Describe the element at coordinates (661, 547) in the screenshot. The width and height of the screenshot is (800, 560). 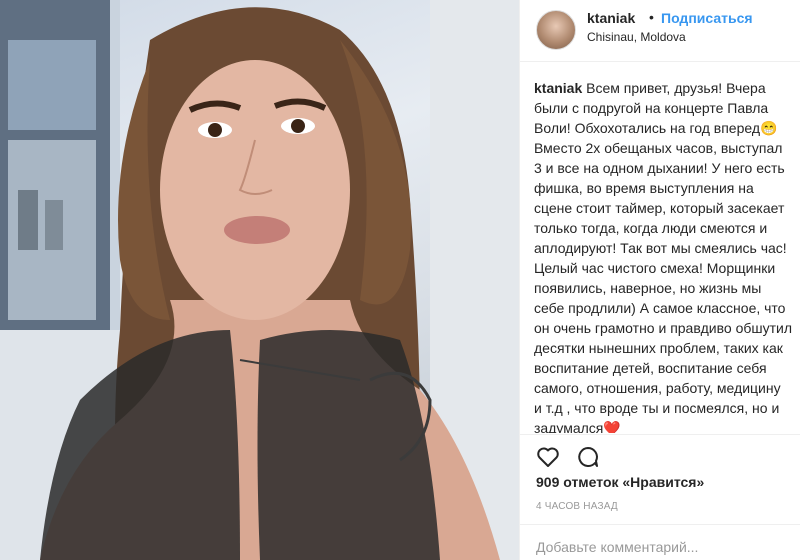
I see `comment-input` at that location.